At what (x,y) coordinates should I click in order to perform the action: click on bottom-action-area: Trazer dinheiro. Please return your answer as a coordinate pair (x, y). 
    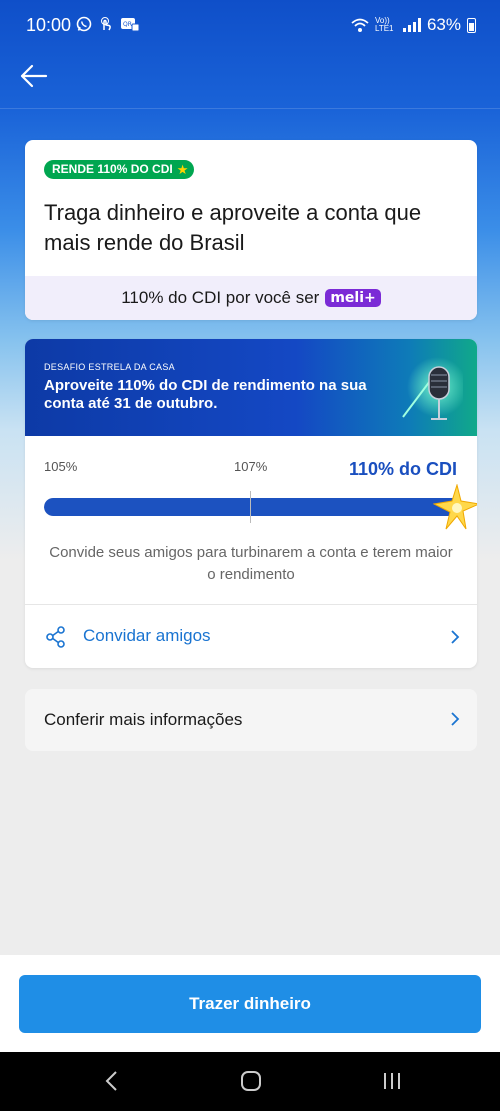
    Looking at the image, I should click on (250, 1003).